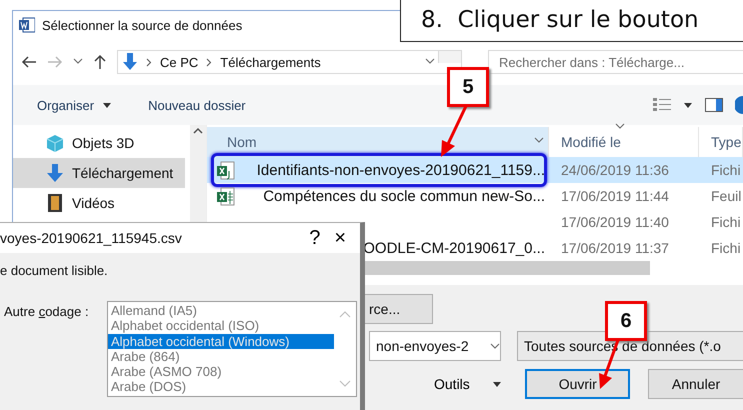 This screenshot has height=410, width=743. Describe the element at coordinates (221, 326) in the screenshot. I see `list-item: Alphabet occidental (ISO)` at that location.